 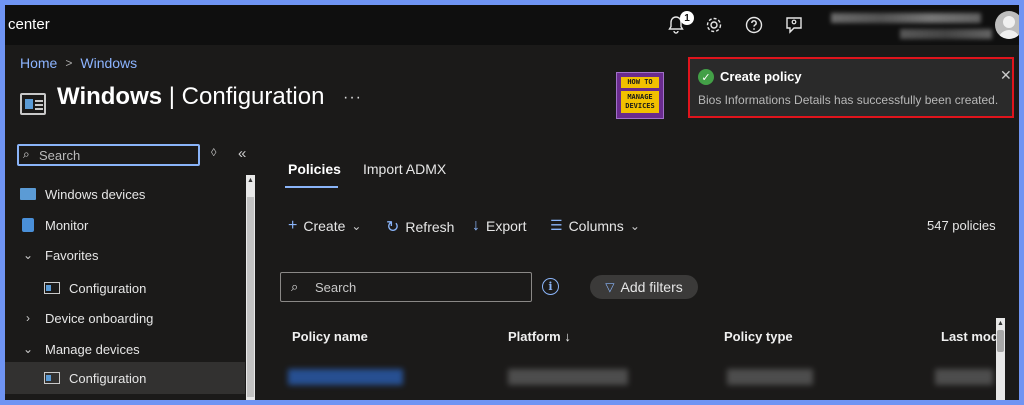 I want to click on policy-count: 547 policies, so click(x=961, y=225).